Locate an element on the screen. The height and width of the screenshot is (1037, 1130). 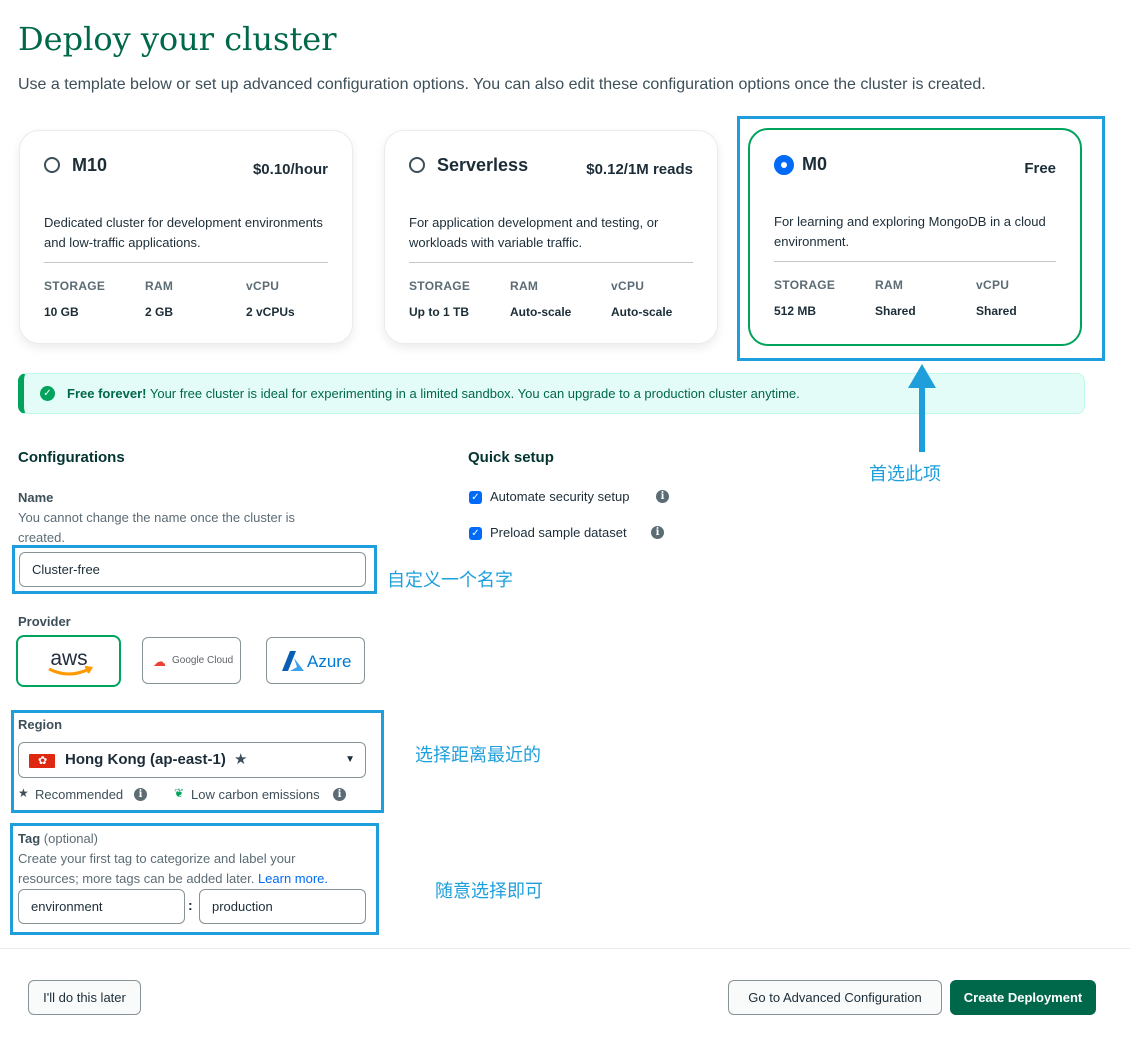
checkbox-preload-dataset: ✓ is located at coordinates (475, 533).